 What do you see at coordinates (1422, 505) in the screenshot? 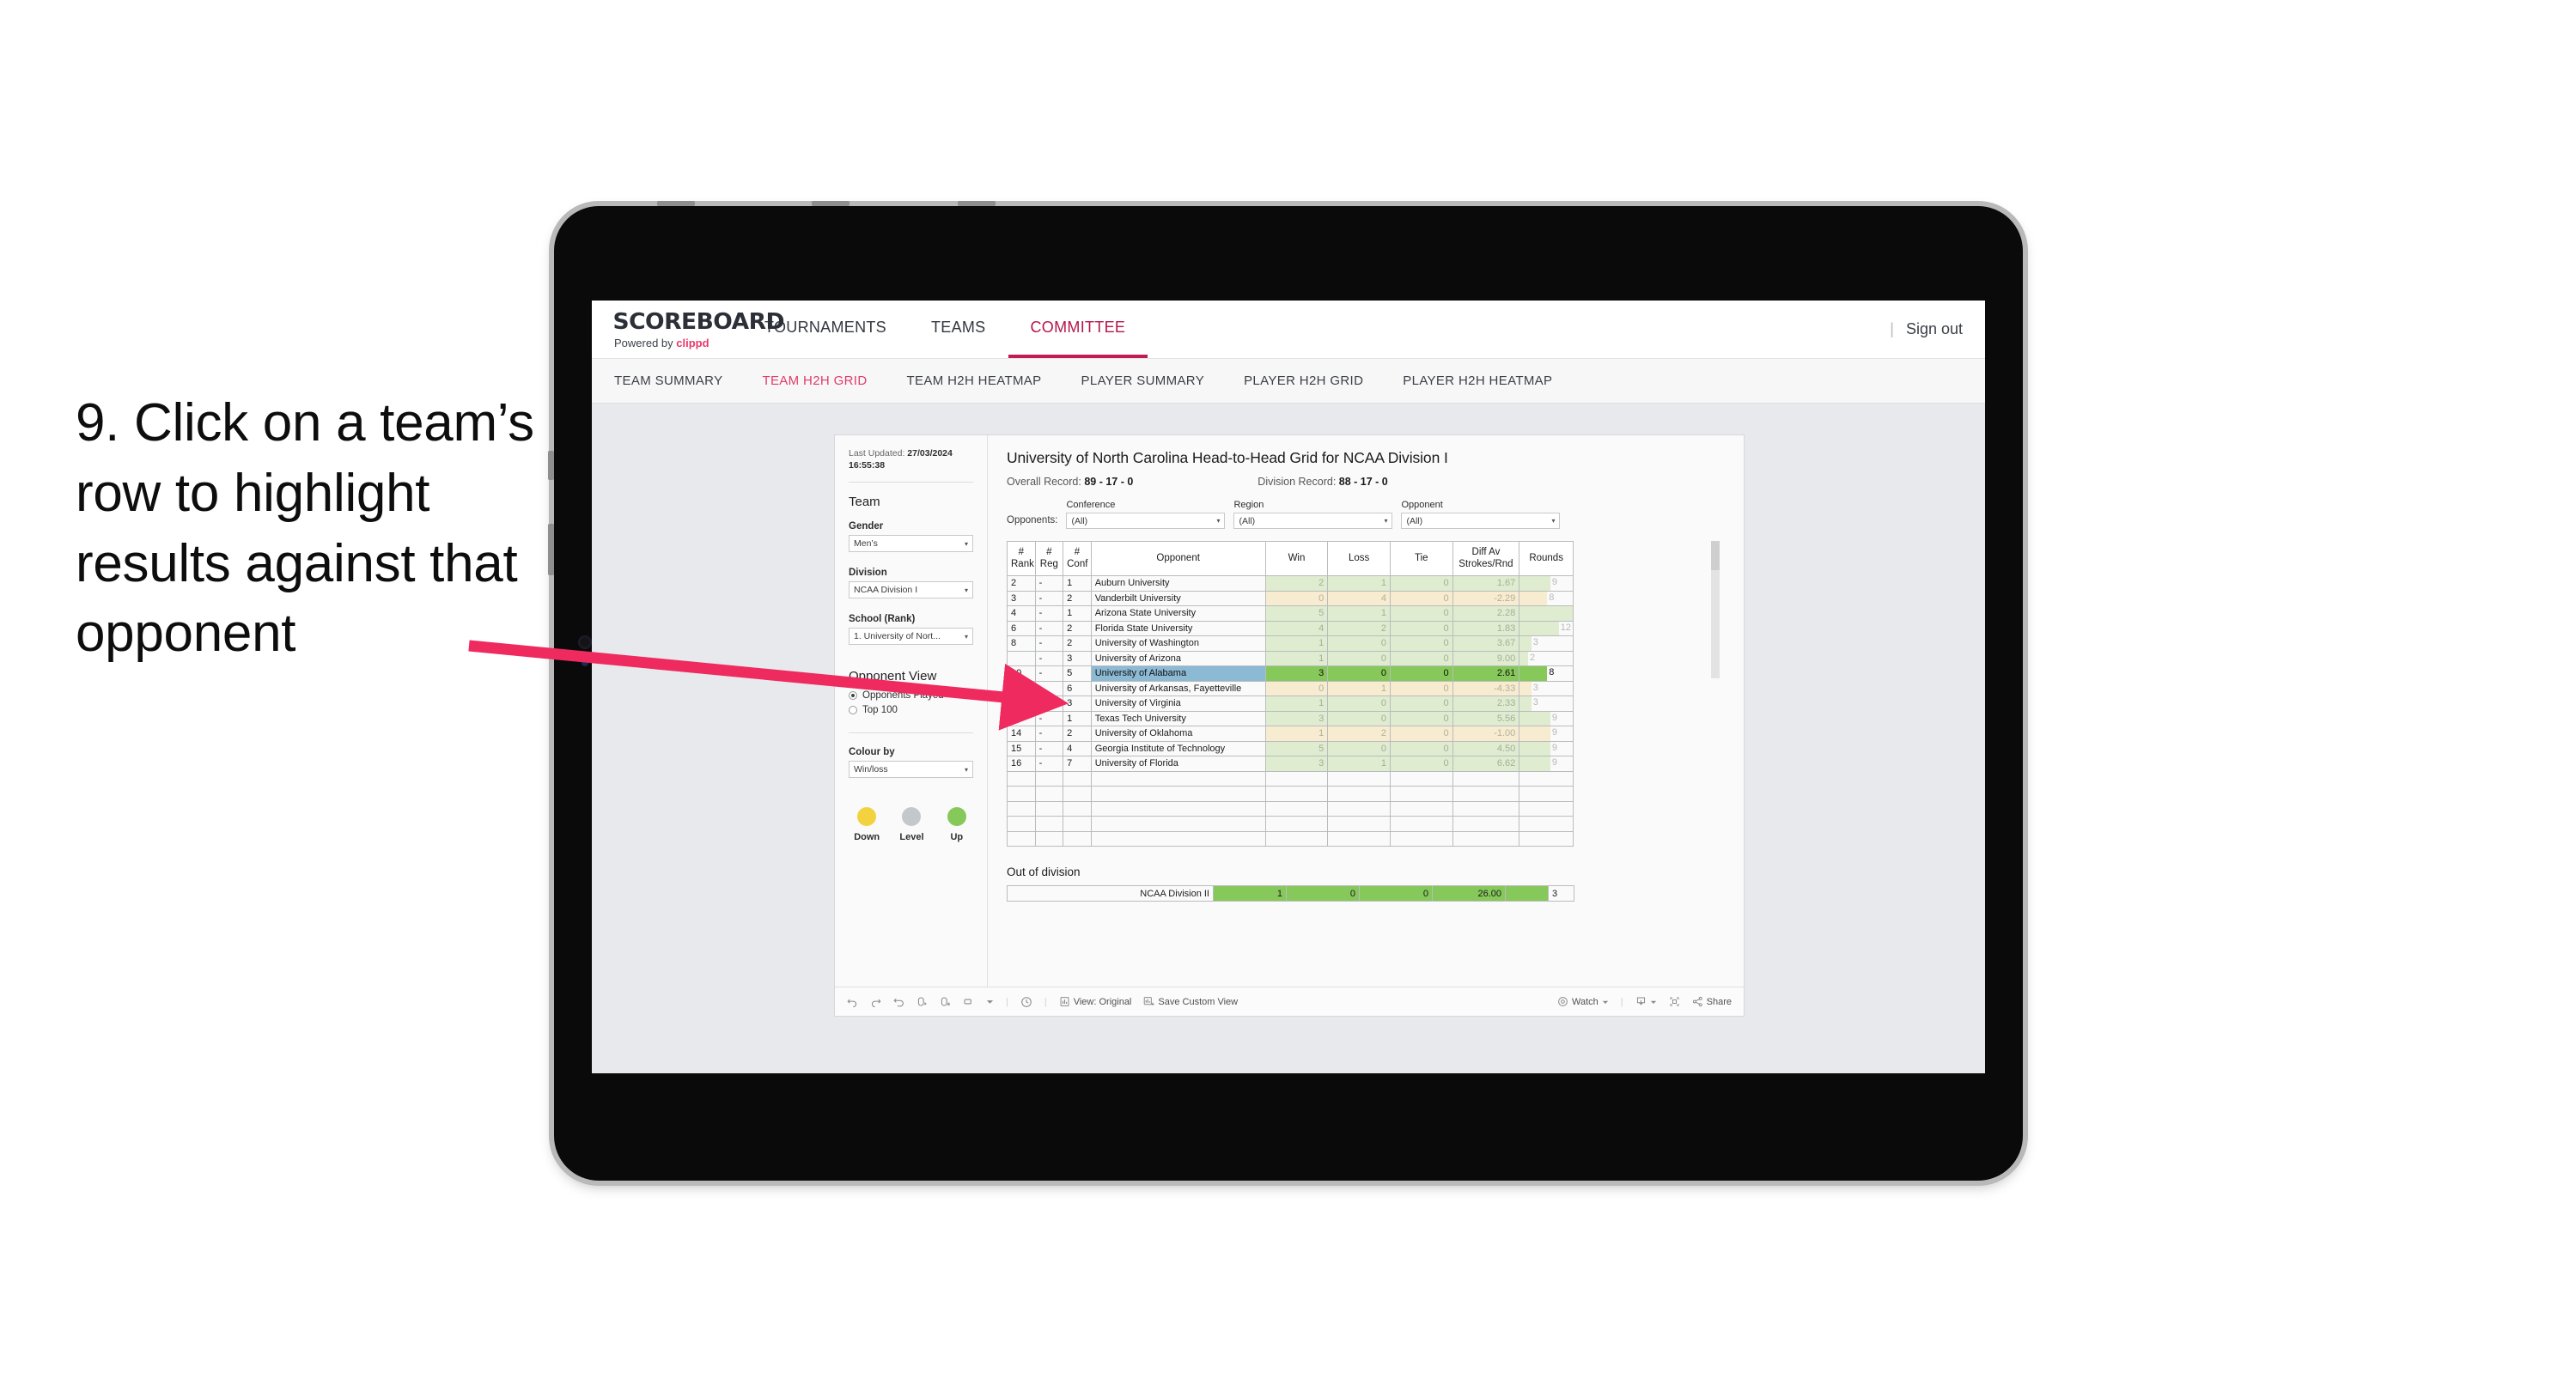
I see `filter-opponent-label: Opponent` at bounding box center [1422, 505].